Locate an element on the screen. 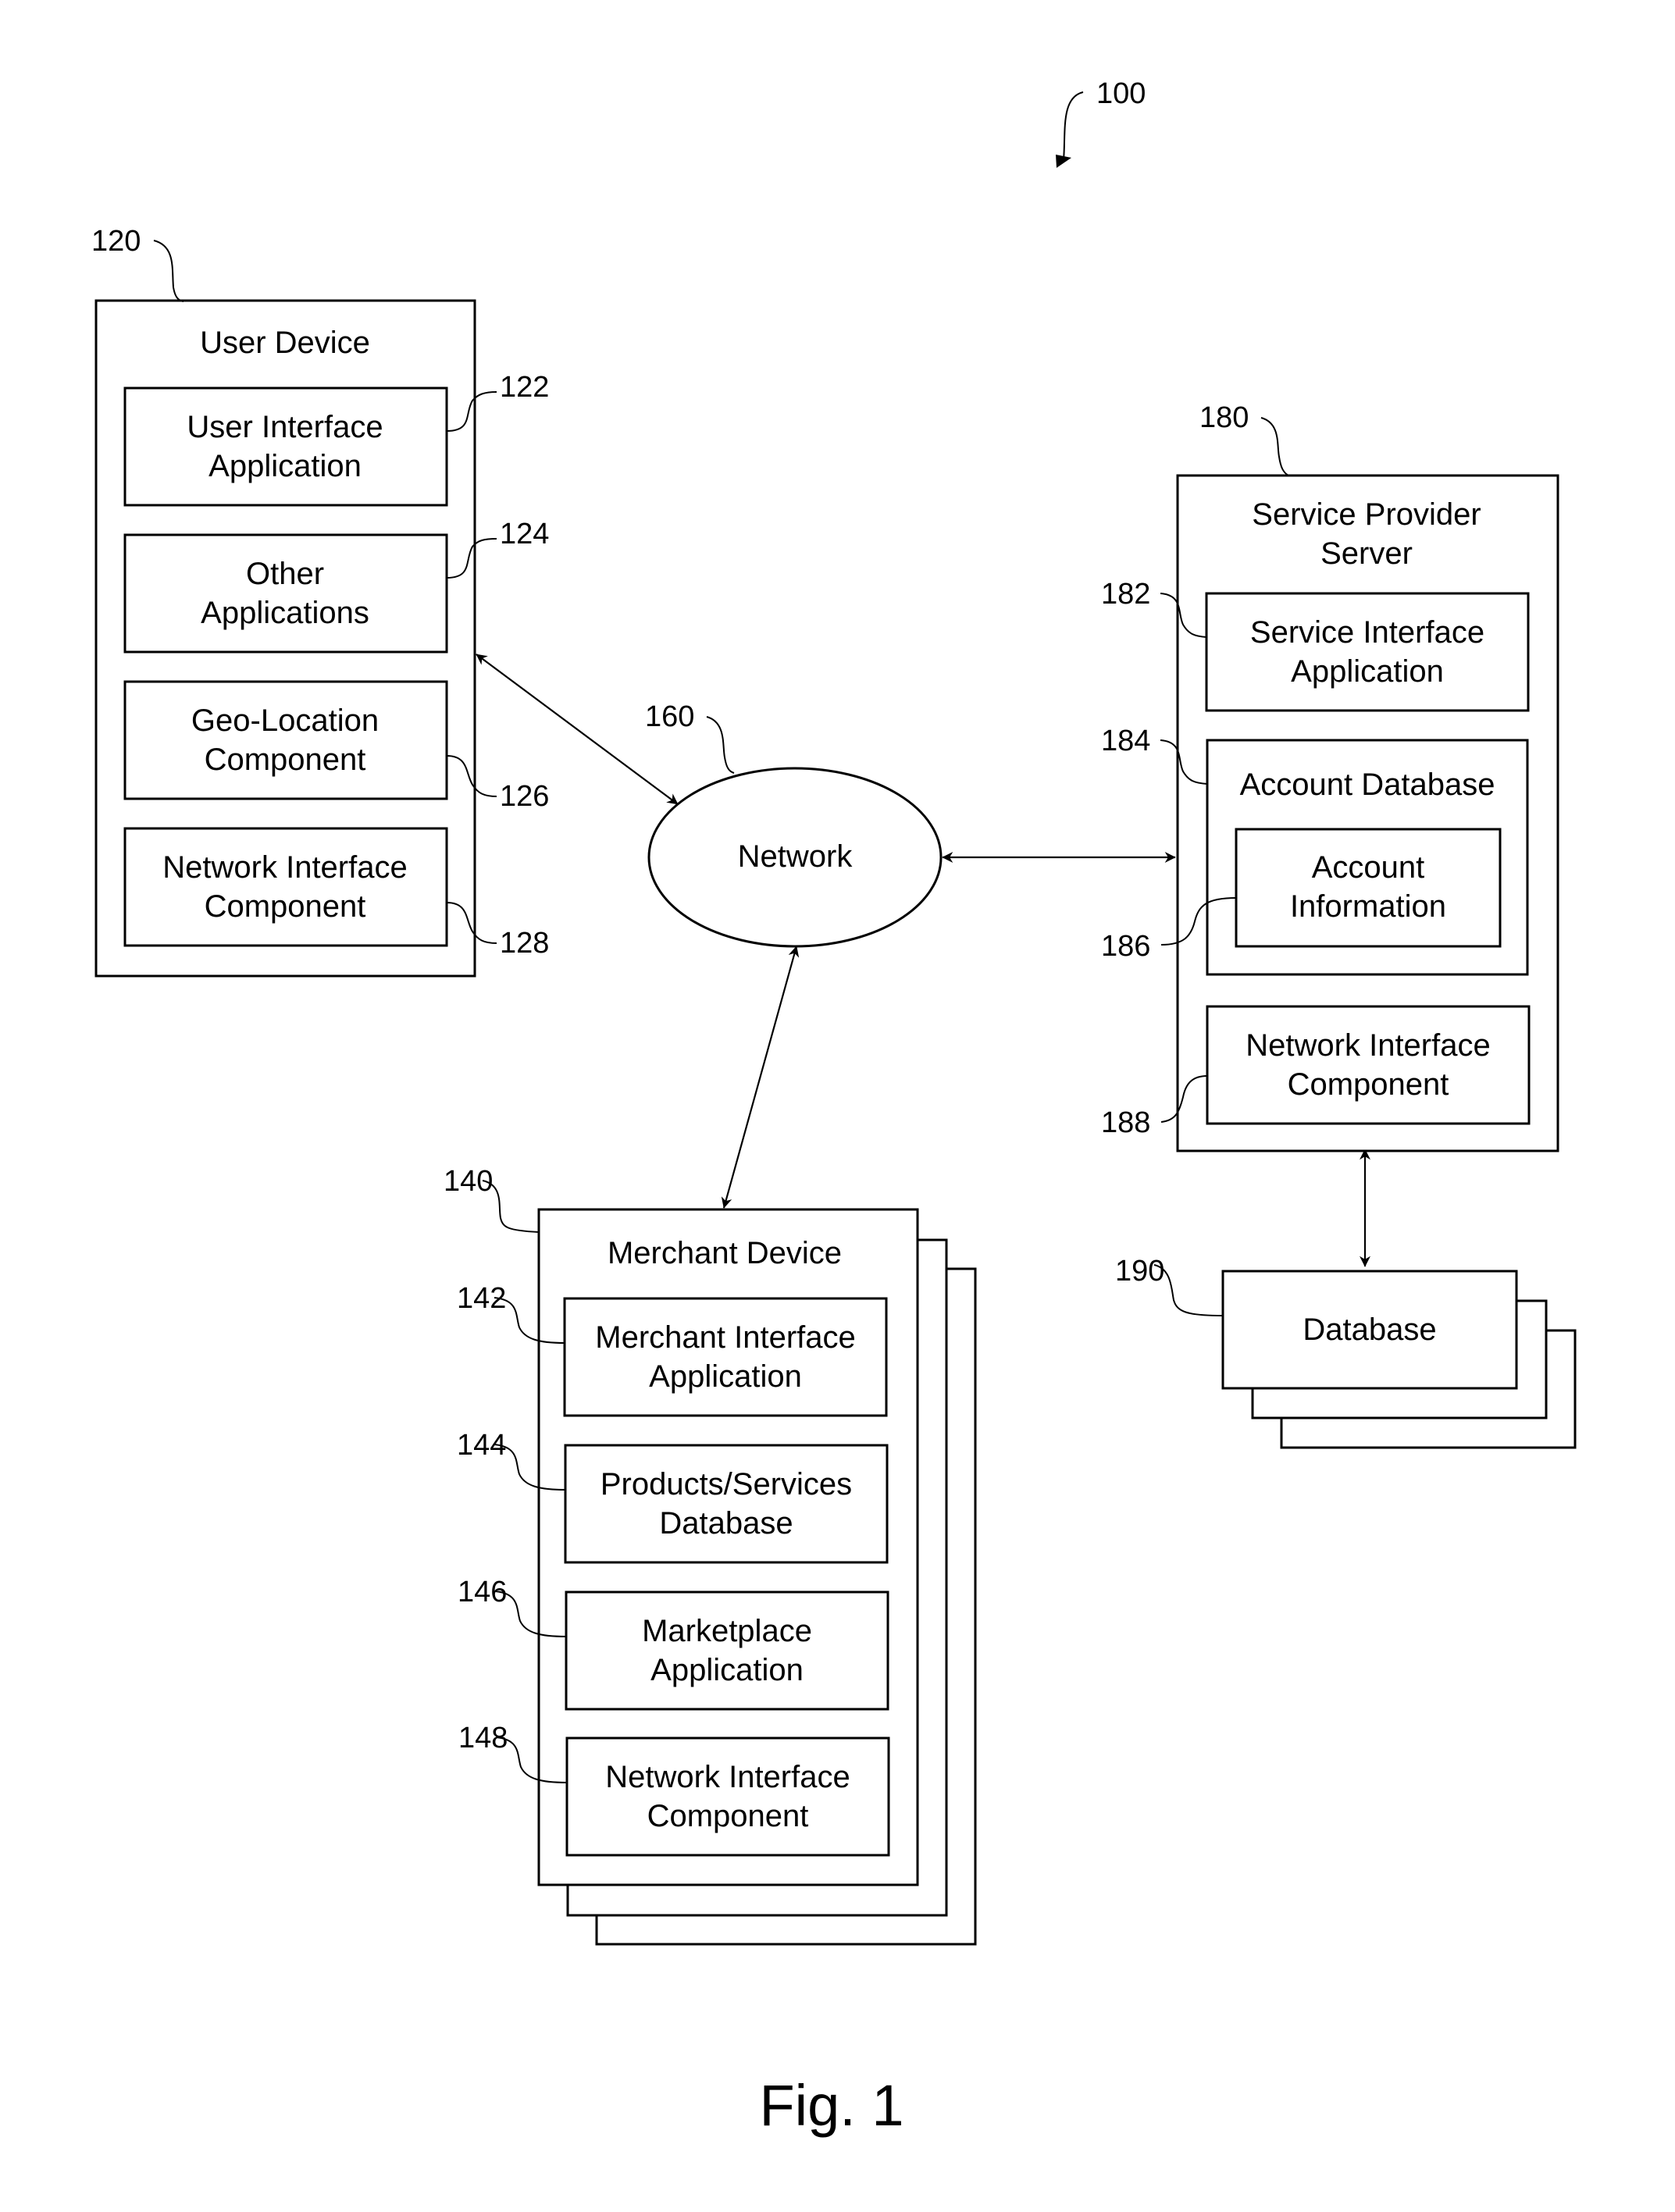 The width and height of the screenshot is (1675, 2212). ref-128: 128 is located at coordinates (524, 943).